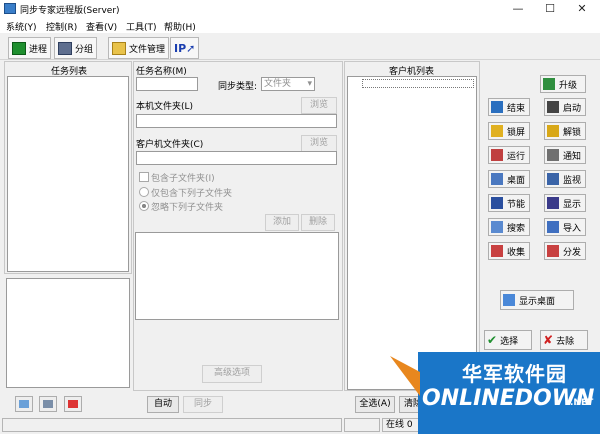 This screenshot has width=600, height=434. Describe the element at coordinates (516, 180) in the screenshot. I see `desktop-label: 桌面` at that location.